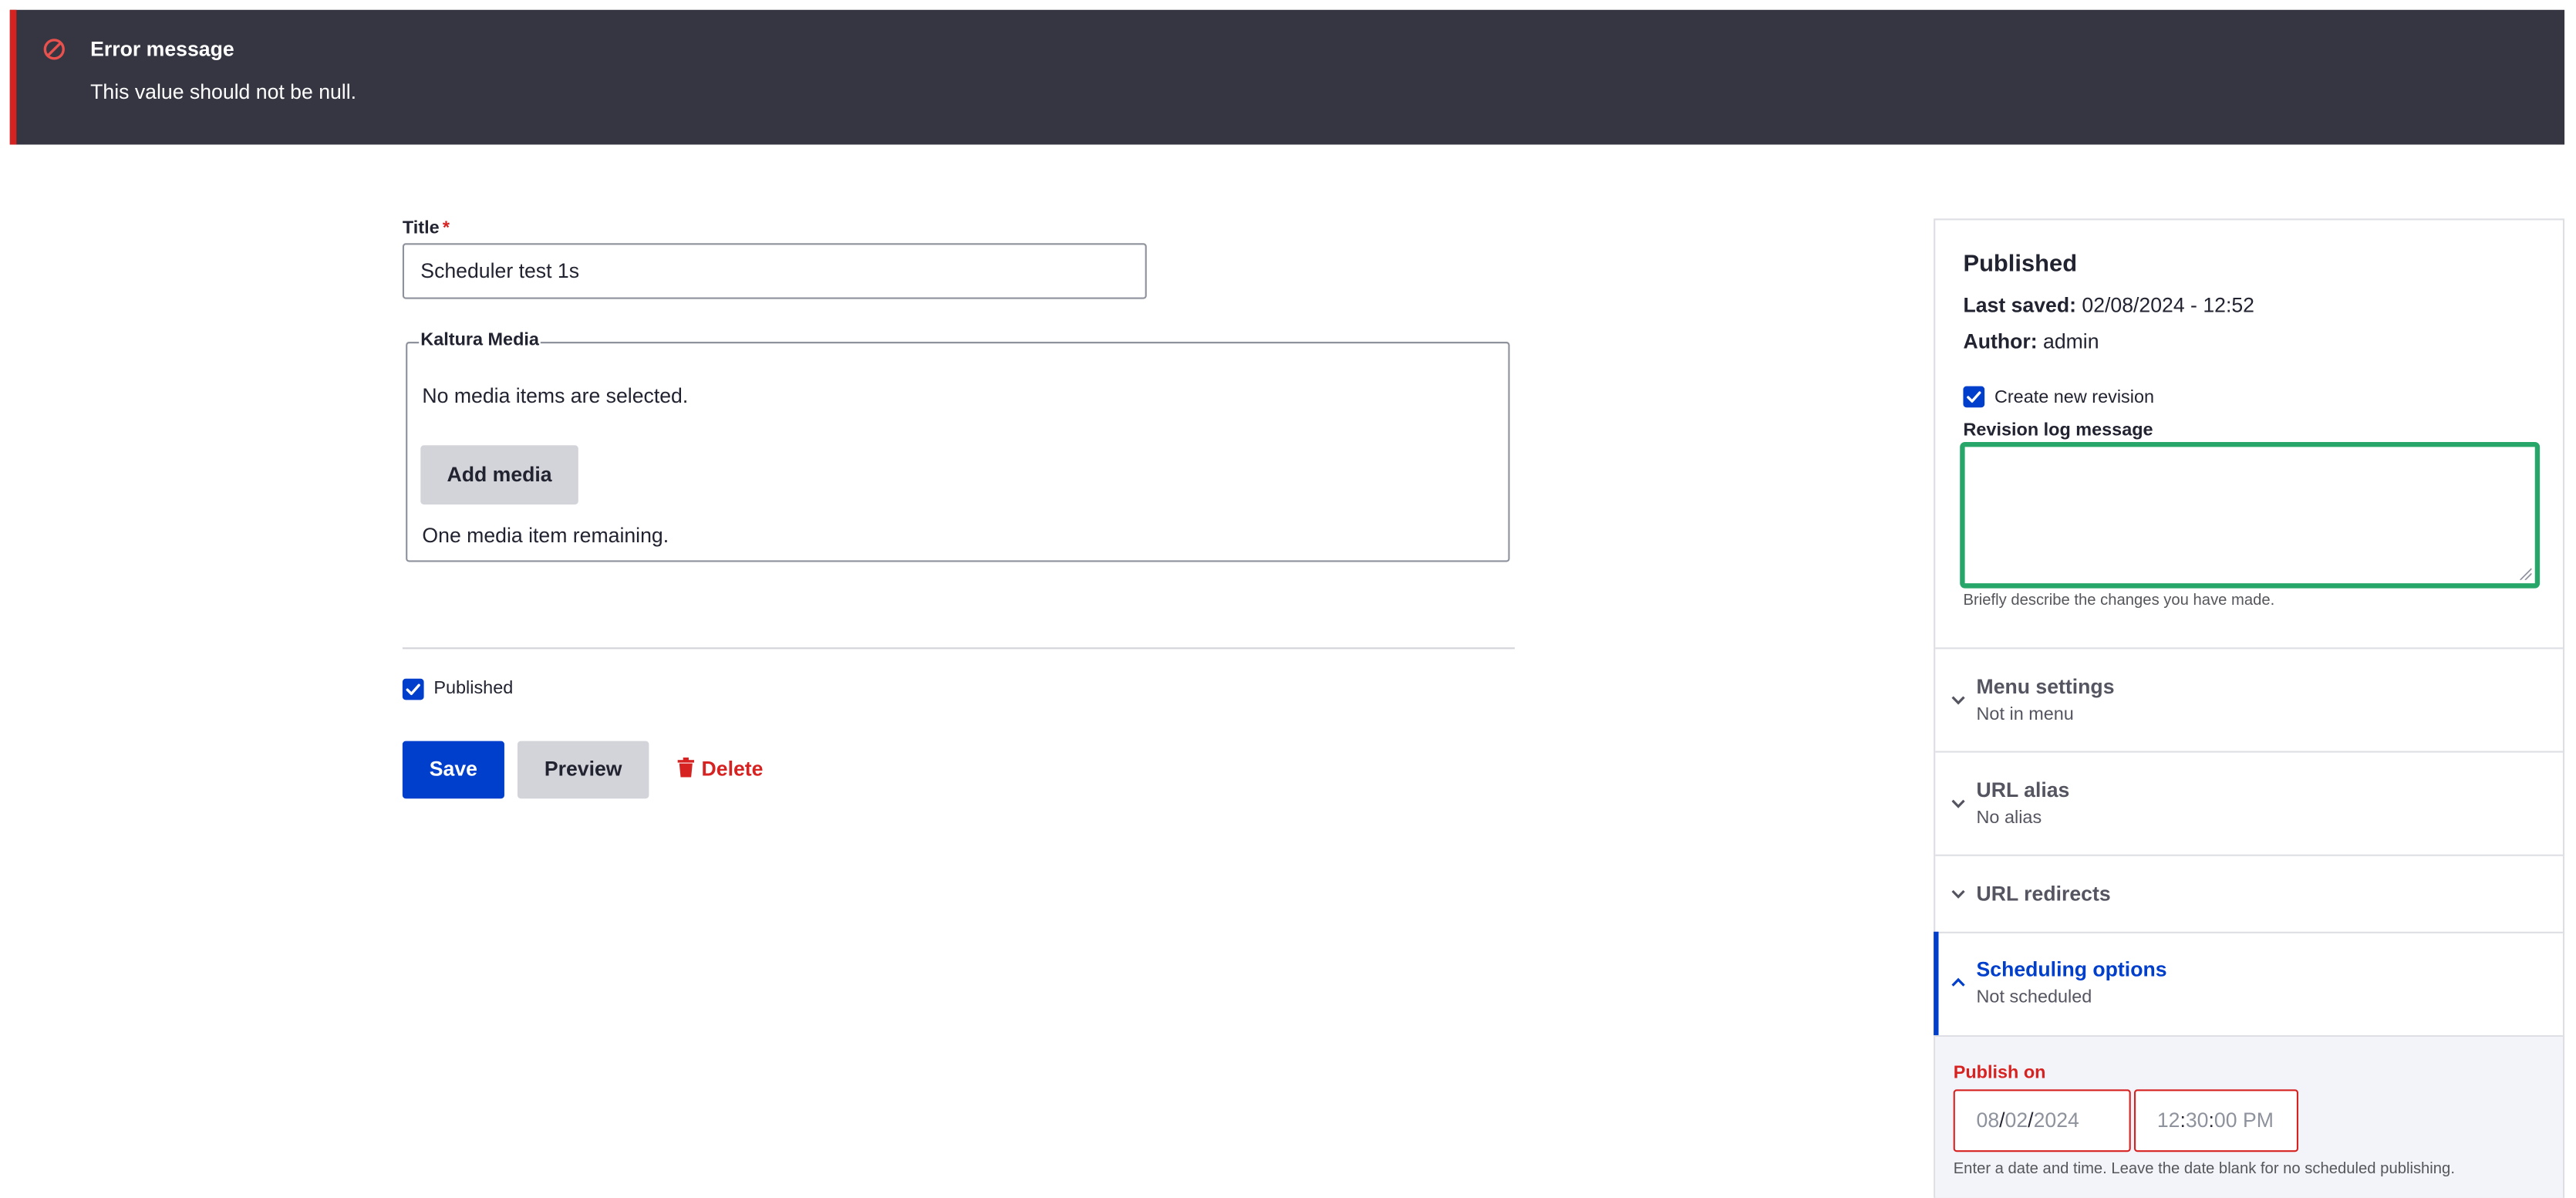 This screenshot has height=1198, width=2576. What do you see at coordinates (223, 92) in the screenshot?
I see `error-text: This value should not be null.` at bounding box center [223, 92].